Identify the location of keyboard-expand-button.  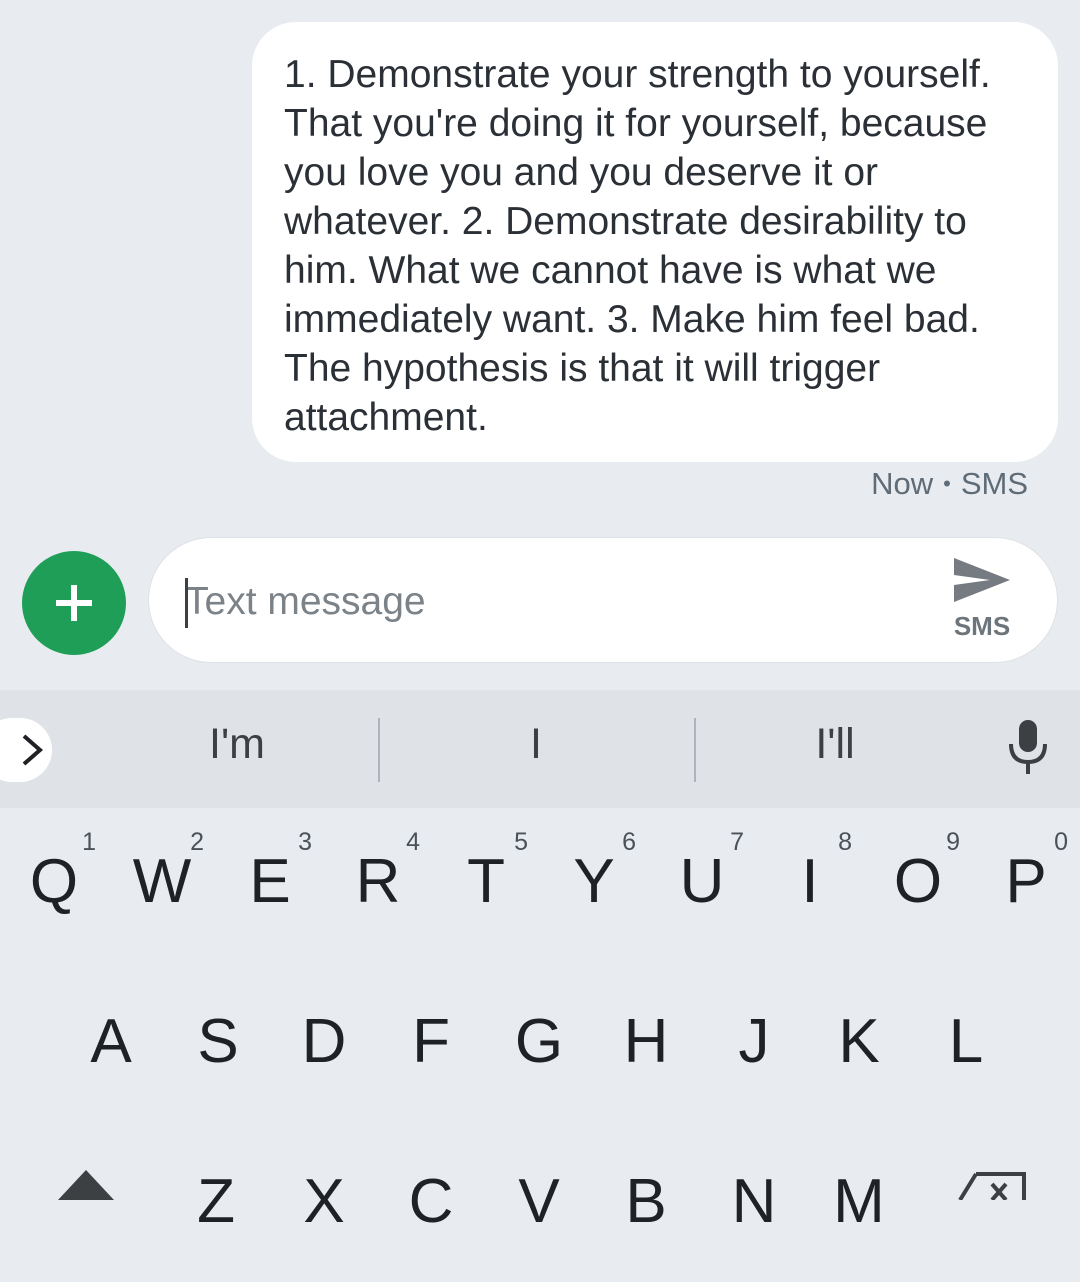
(26, 750).